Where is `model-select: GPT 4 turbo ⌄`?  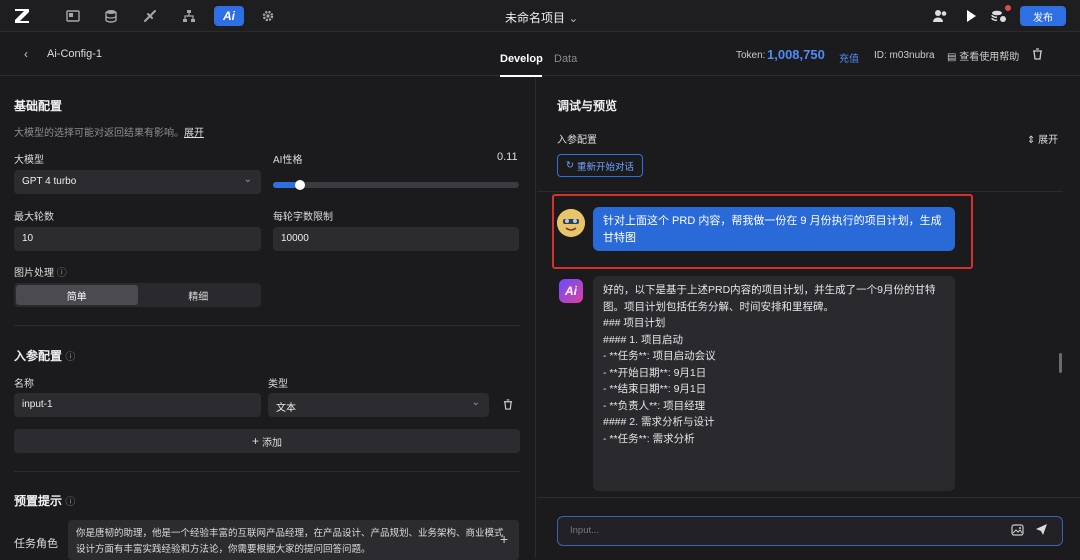
model-select: GPT 4 turbo ⌄ is located at coordinates (137, 182).